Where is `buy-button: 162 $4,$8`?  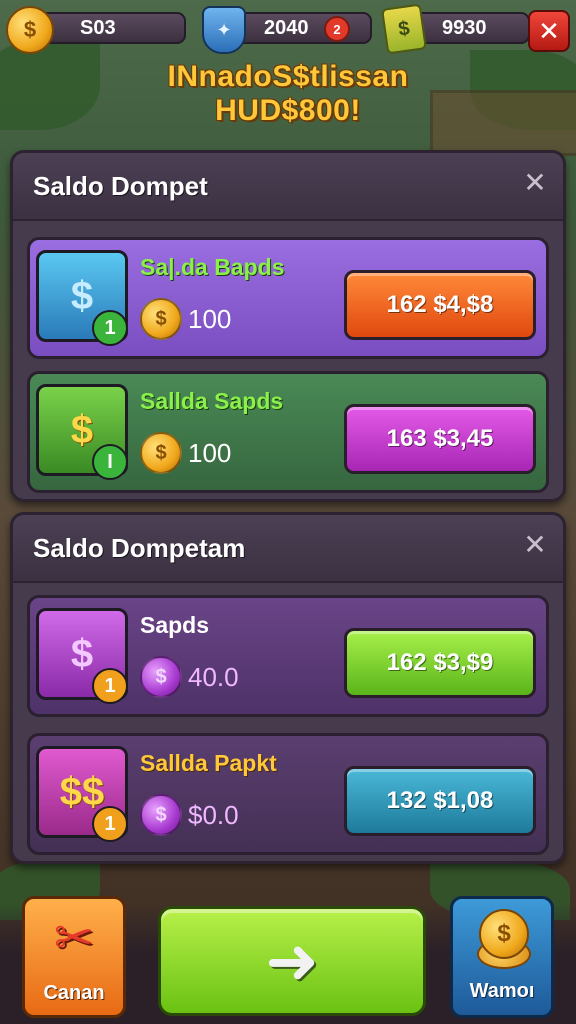
buy-button: 162 $4,$8 is located at coordinates (440, 305).